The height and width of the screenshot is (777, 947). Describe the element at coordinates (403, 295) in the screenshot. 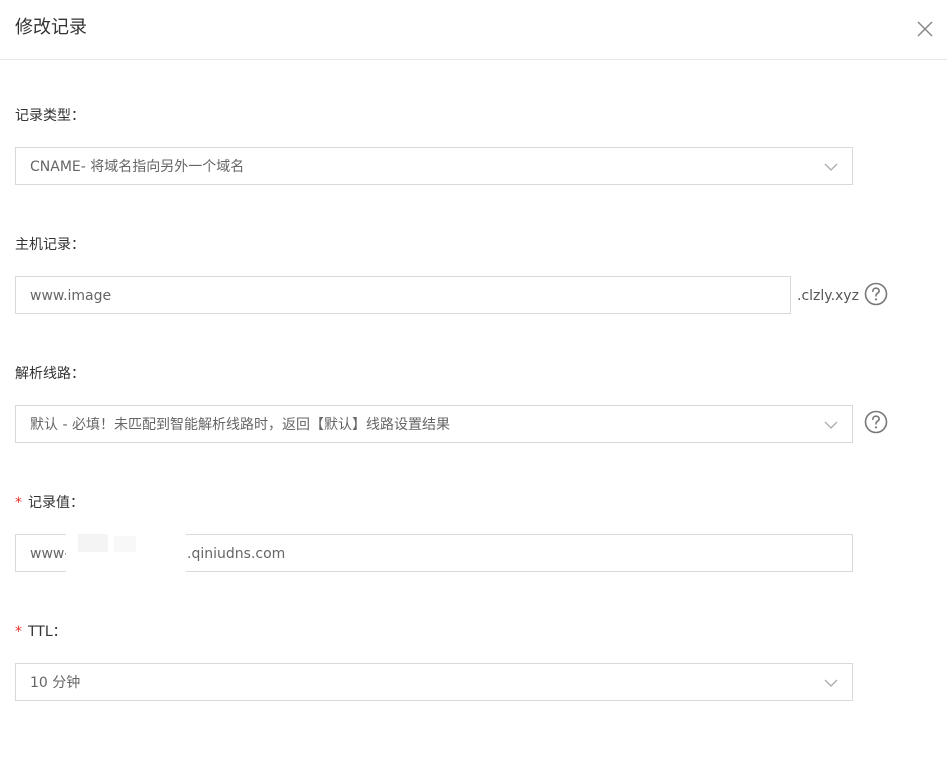

I see `host-record-input: www.image` at that location.